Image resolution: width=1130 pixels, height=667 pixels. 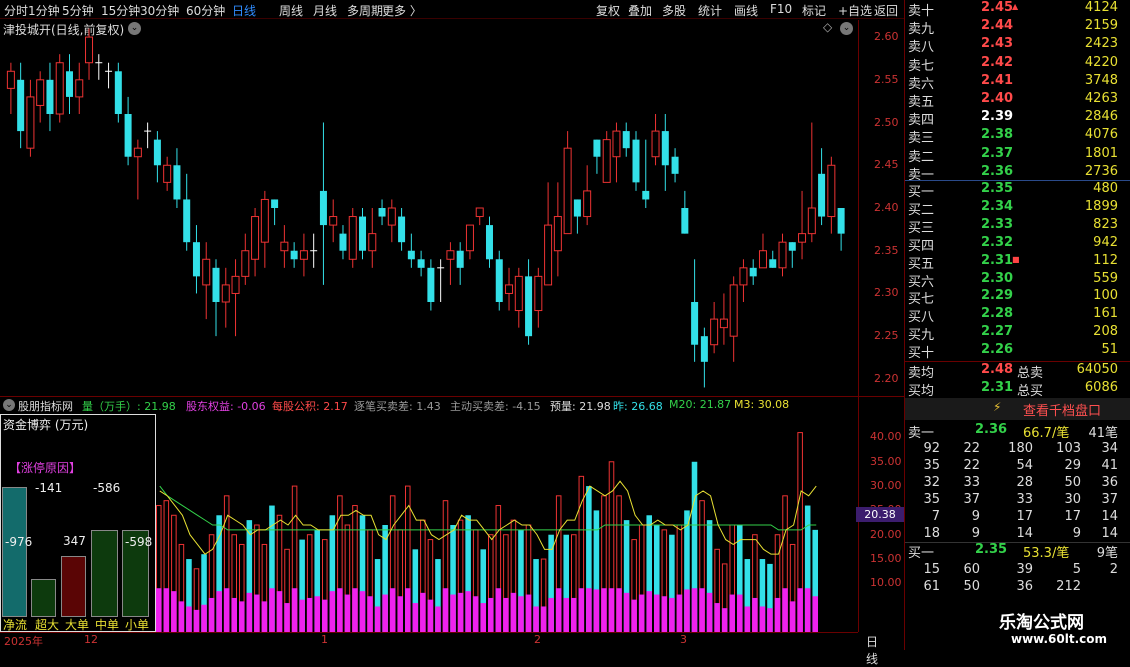 What do you see at coordinates (159, 10) in the screenshot?
I see `tab-4: 30分钟` at bounding box center [159, 10].